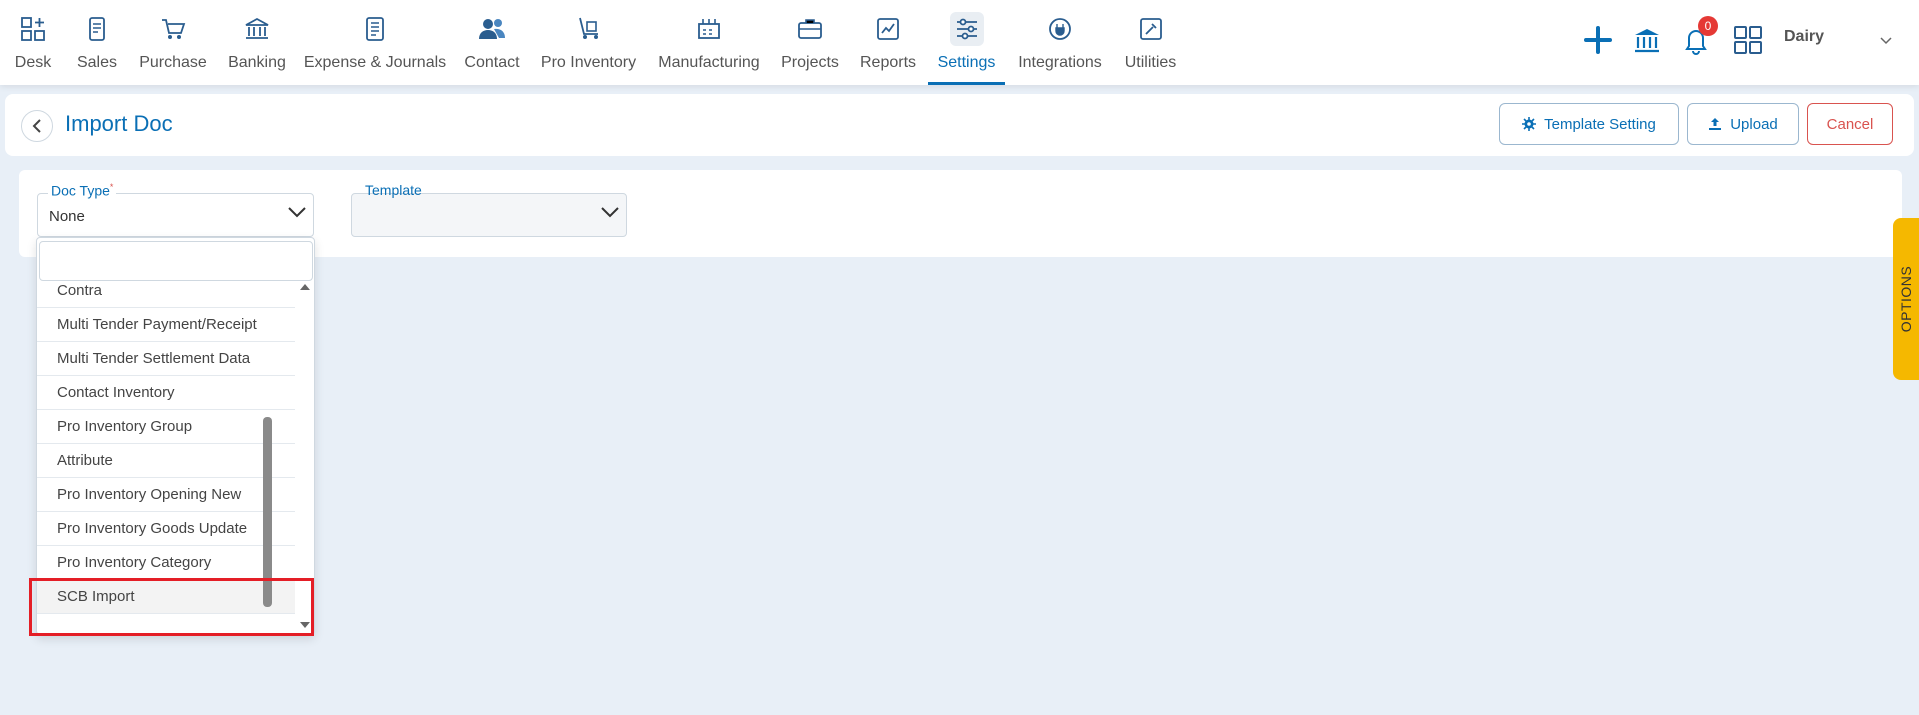 This screenshot has height=715, width=1919. I want to click on nav-purchase: Purchase, so click(173, 42).